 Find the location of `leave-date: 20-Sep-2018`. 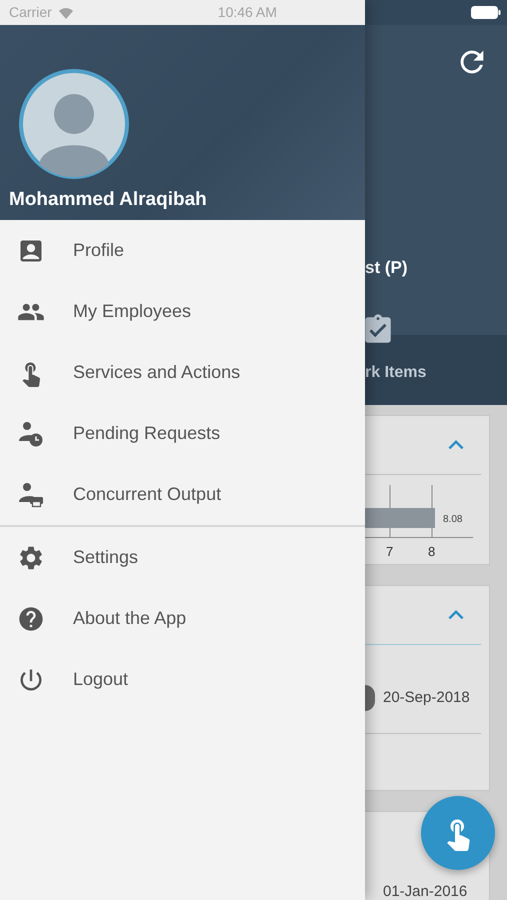

leave-date: 20-Sep-2018 is located at coordinates (426, 698).